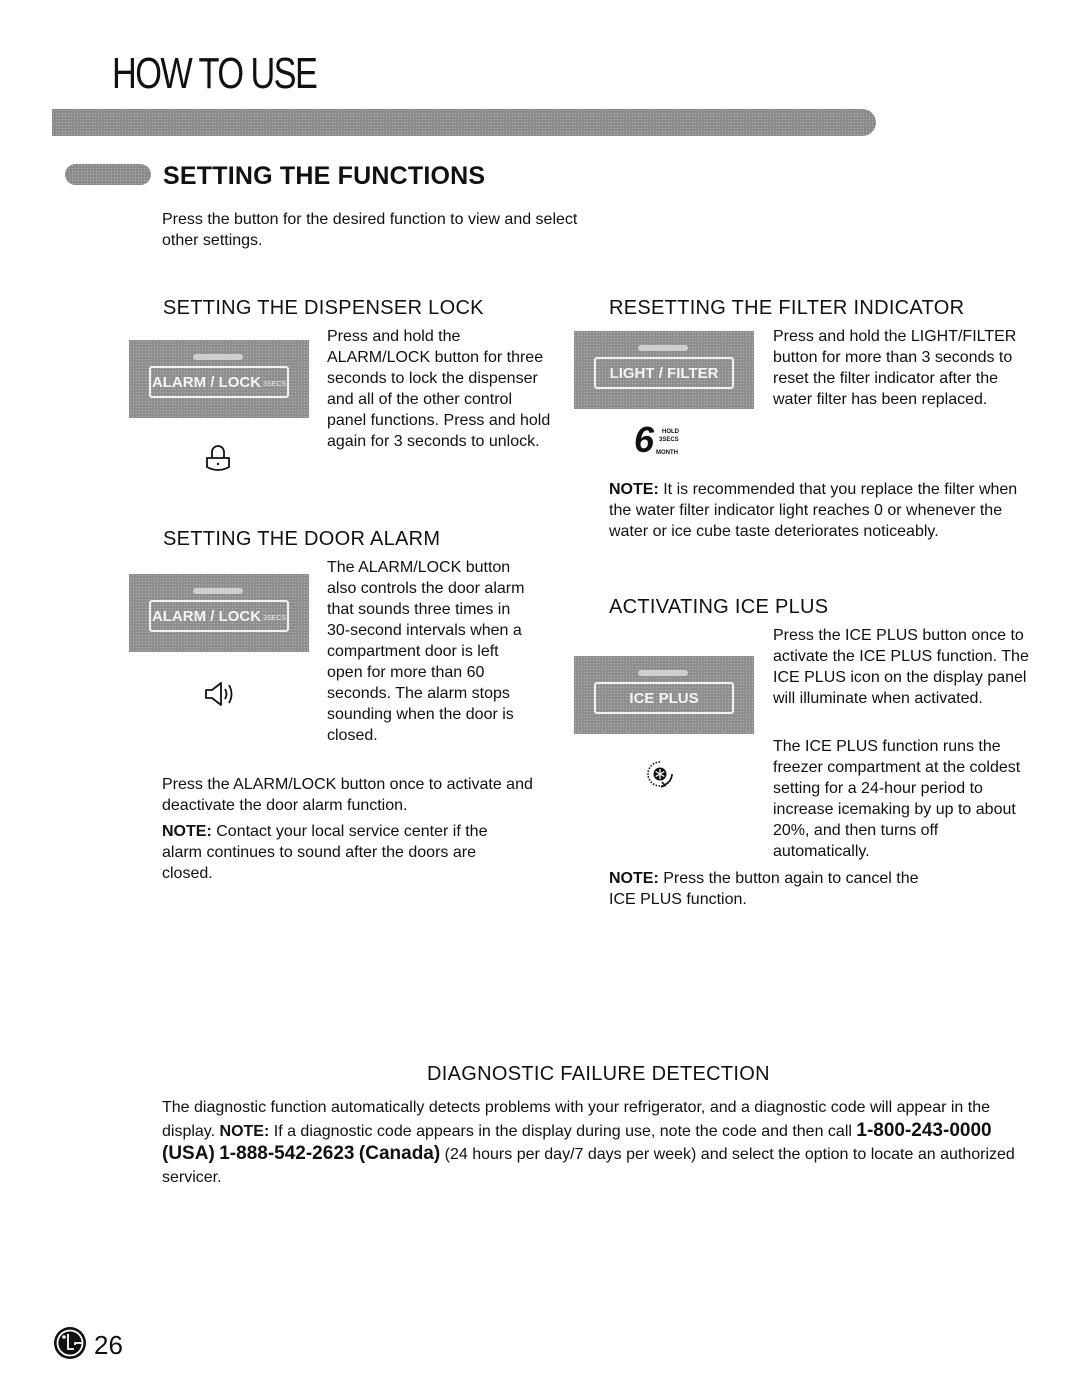 The width and height of the screenshot is (1080, 1397). I want to click on ice-plus-button: ICE PLUS, so click(664, 698).